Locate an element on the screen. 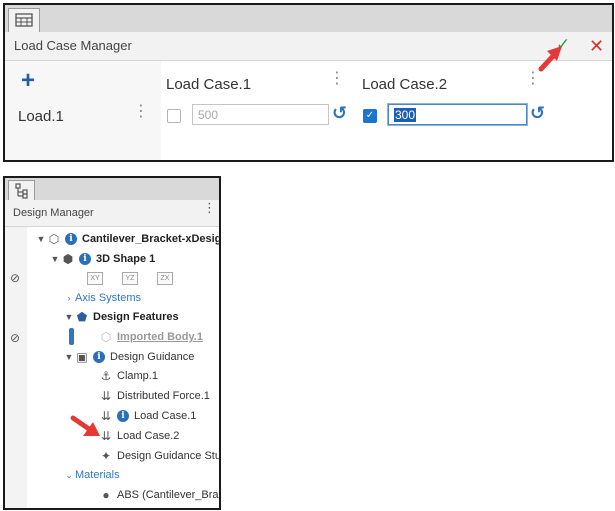  expand-arrow-icon: › is located at coordinates (69, 298).